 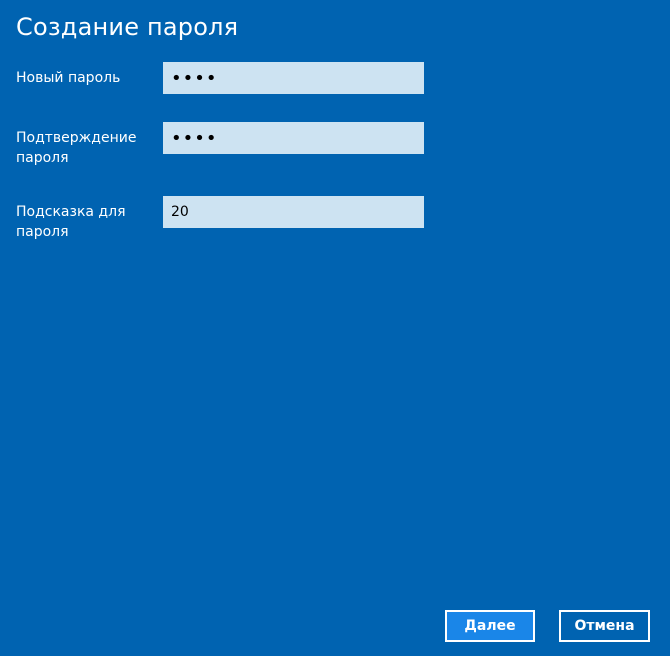 I want to click on confirm-password-label: Подтверждение пароля, so click(x=76, y=148).